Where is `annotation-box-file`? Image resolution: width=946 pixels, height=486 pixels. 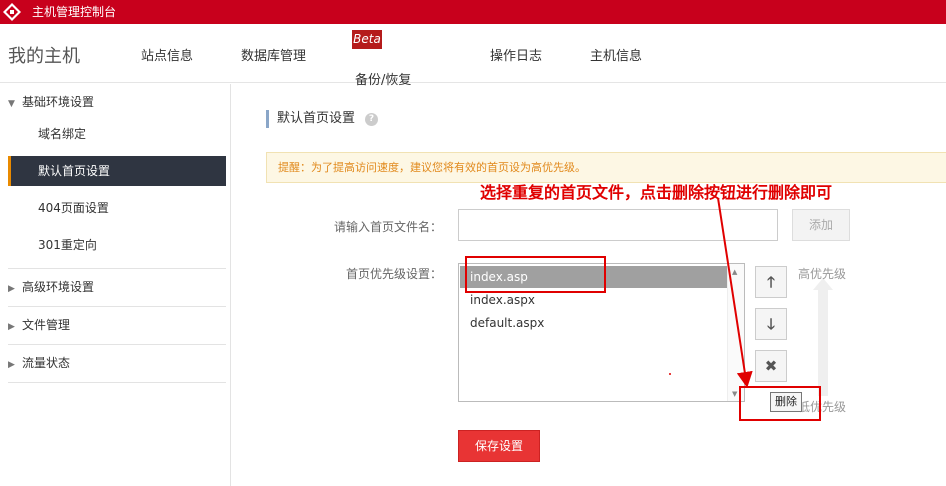
annotation-box-file is located at coordinates (535, 274).